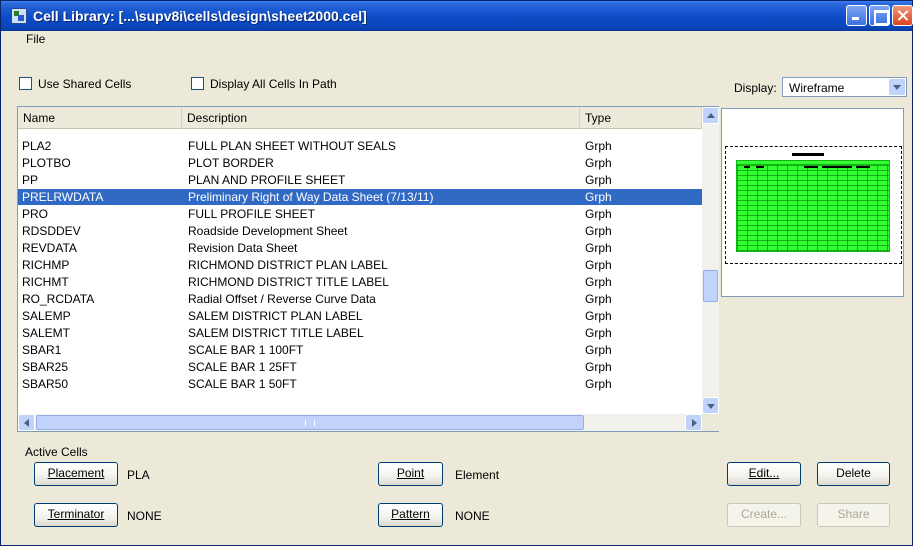 This screenshot has height=546, width=913. Describe the element at coordinates (360, 231) in the screenshot. I see `table-row: RDSDDEV Roadside Development Sheet Grph` at that location.